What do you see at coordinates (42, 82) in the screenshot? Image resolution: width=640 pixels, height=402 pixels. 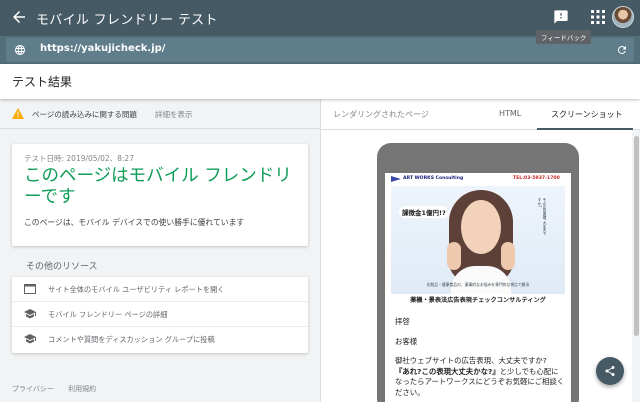 I see `results-title: テスト結果` at bounding box center [42, 82].